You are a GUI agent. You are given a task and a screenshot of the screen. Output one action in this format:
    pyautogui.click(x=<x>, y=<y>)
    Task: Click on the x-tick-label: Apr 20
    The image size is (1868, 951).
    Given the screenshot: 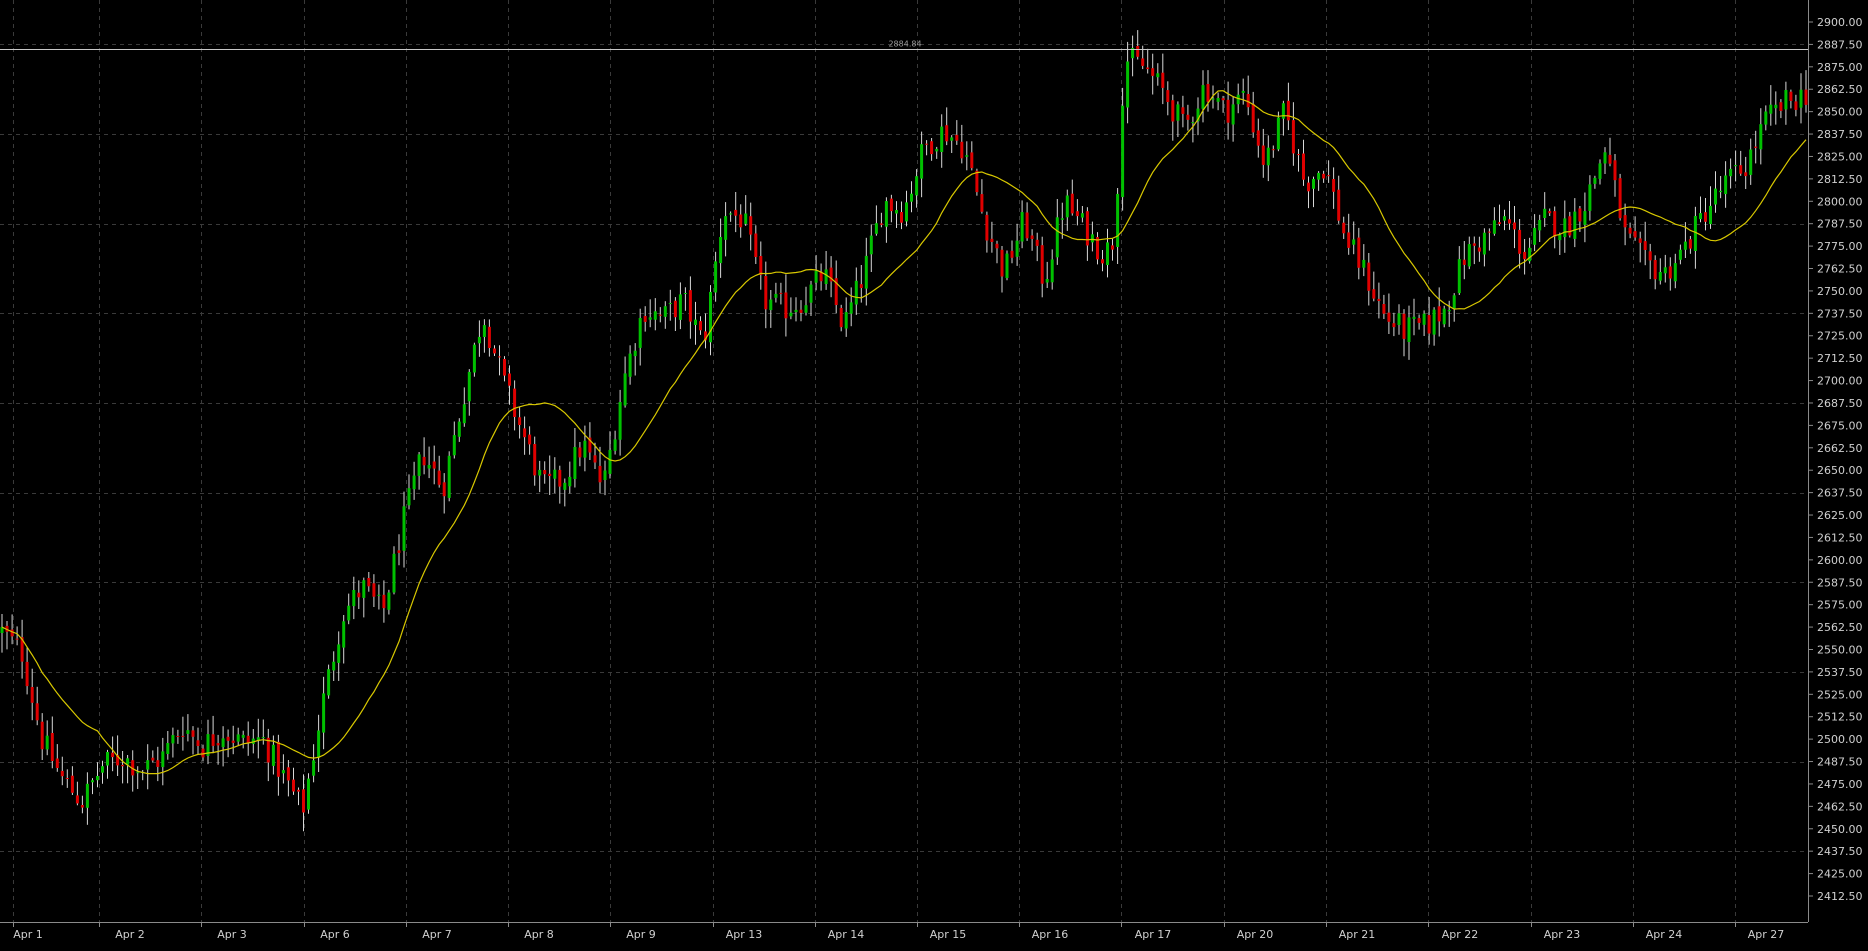 What is the action you would take?
    pyautogui.click(x=1255, y=934)
    